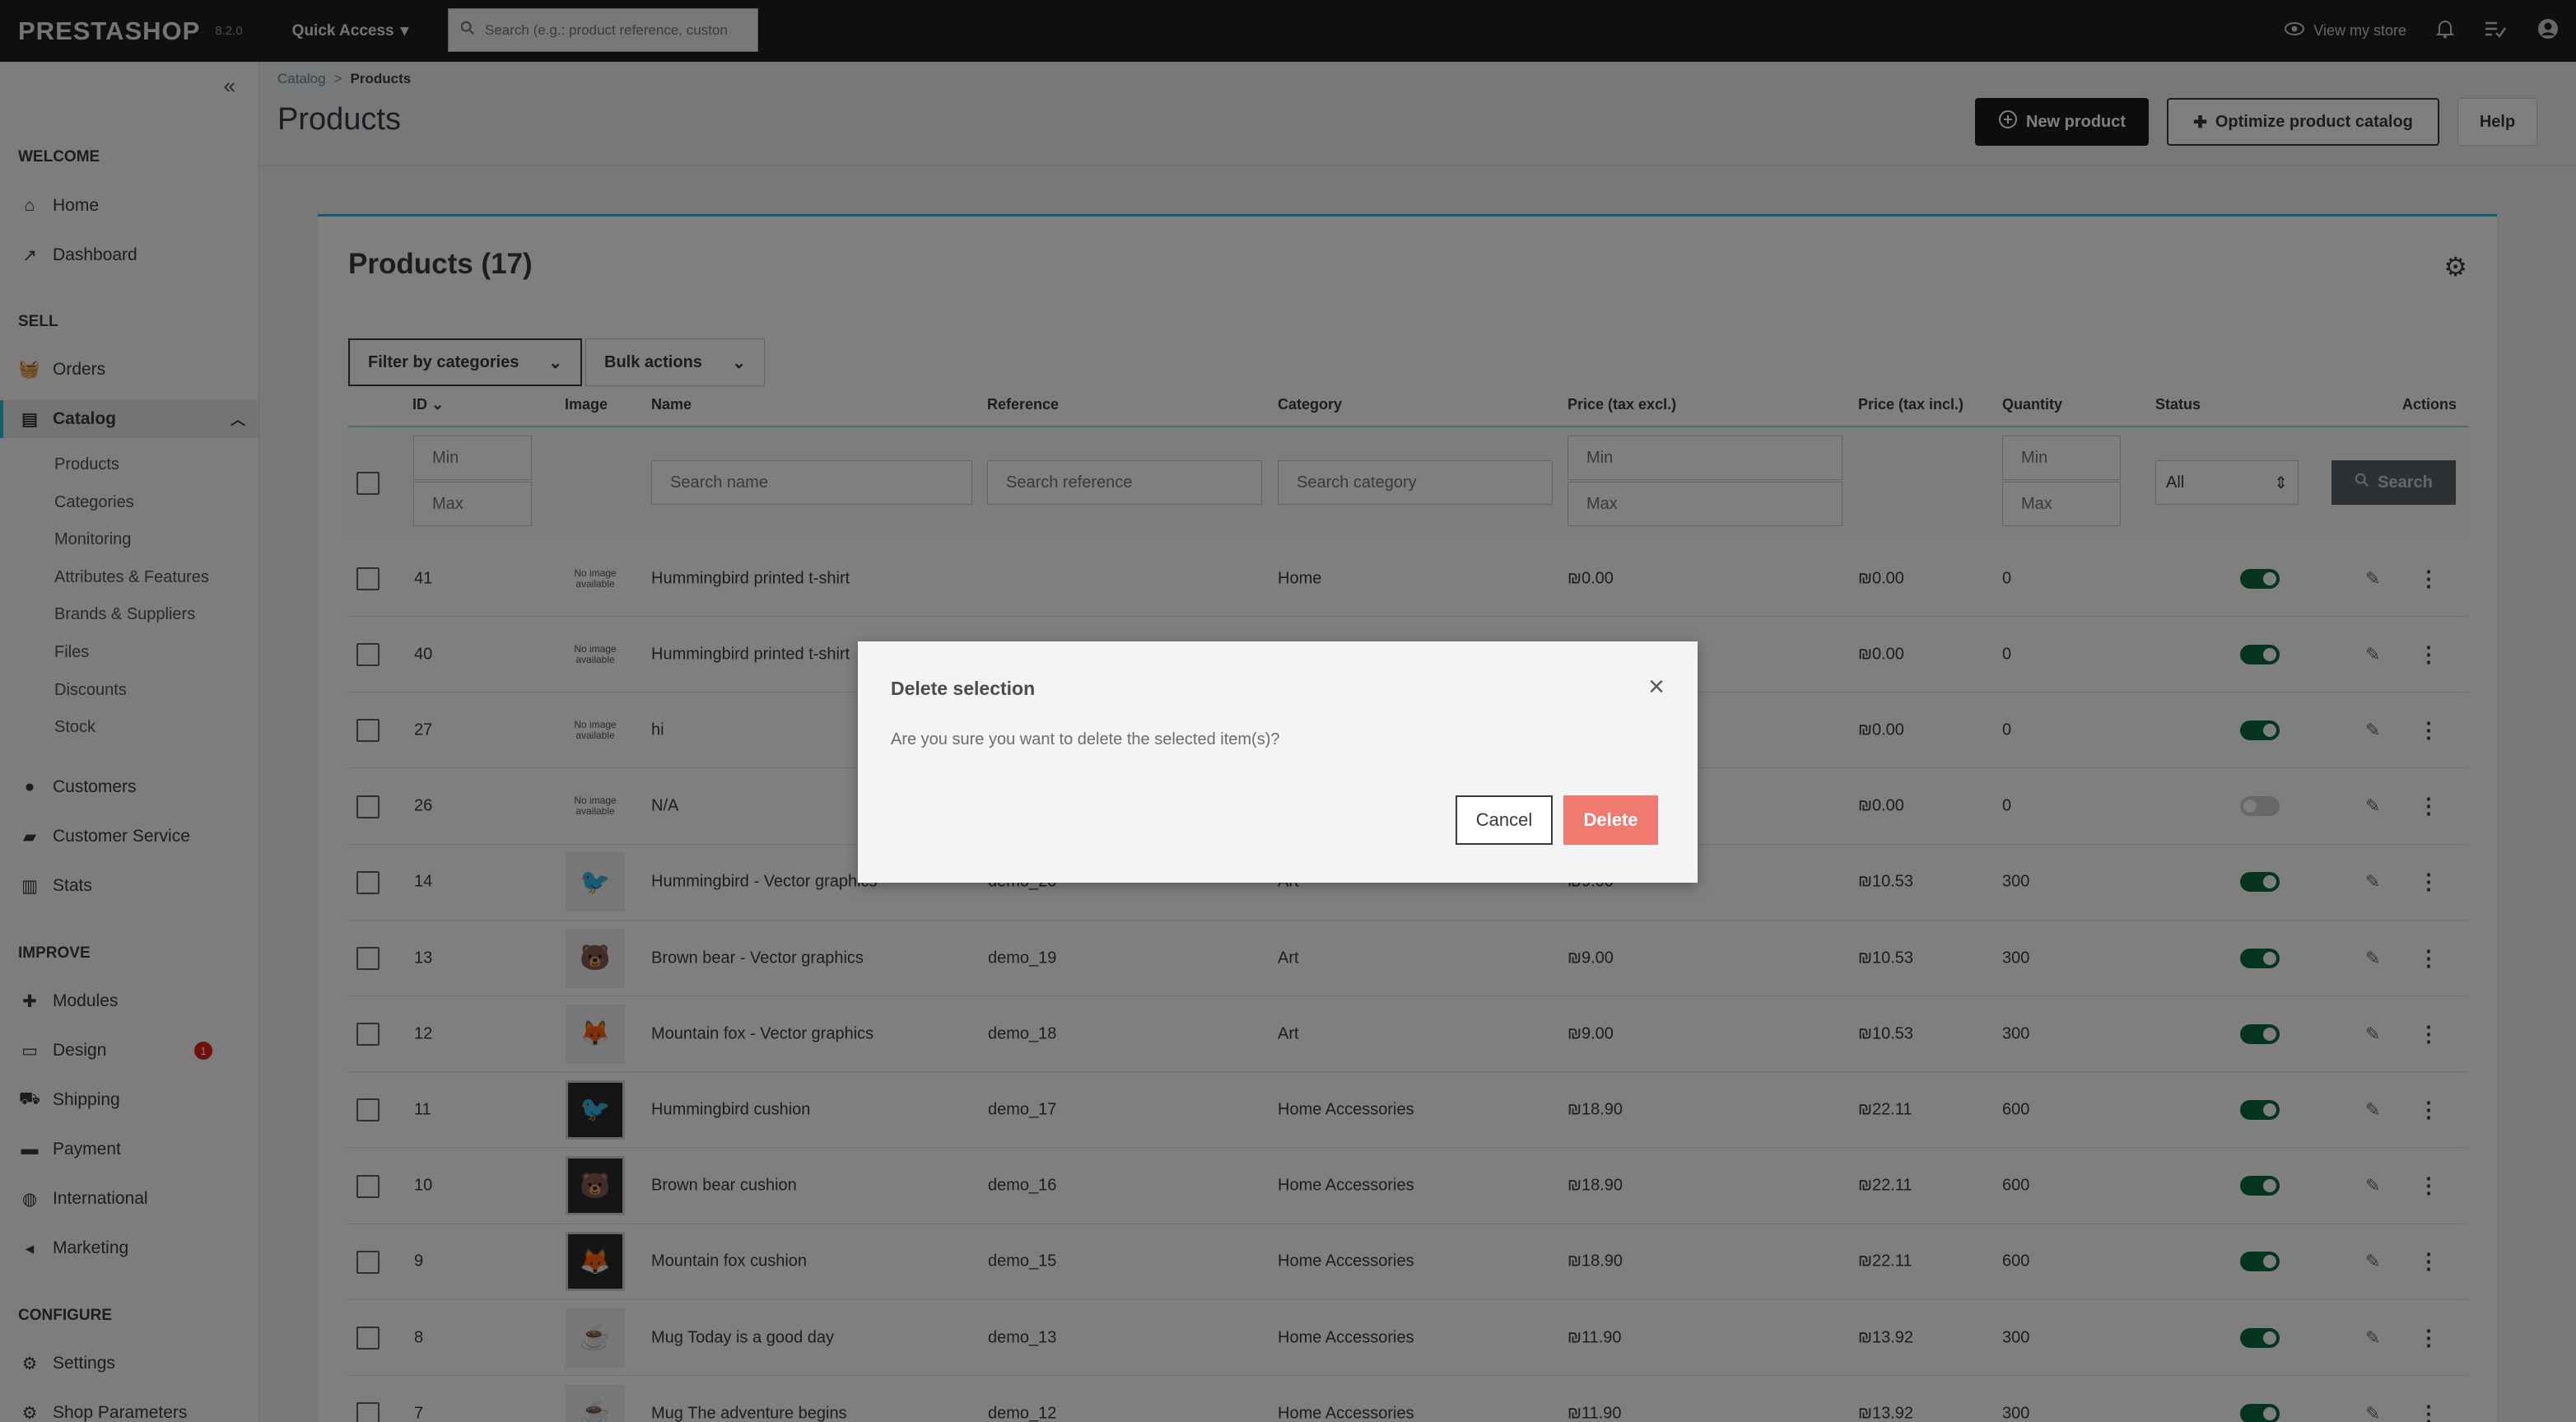  Describe the element at coordinates (1610, 820) in the screenshot. I see `delete-button: Delete` at that location.